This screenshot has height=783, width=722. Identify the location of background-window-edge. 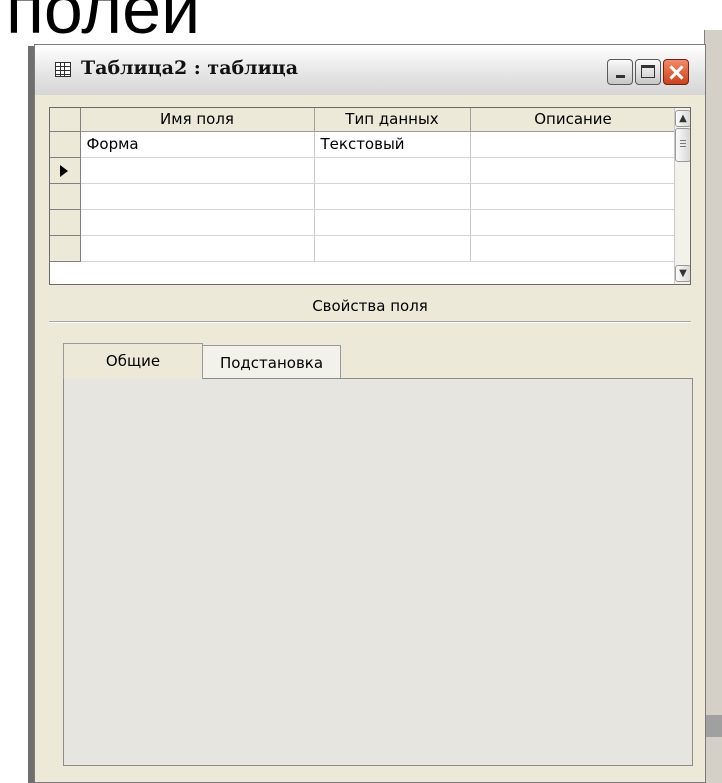
(713, 406).